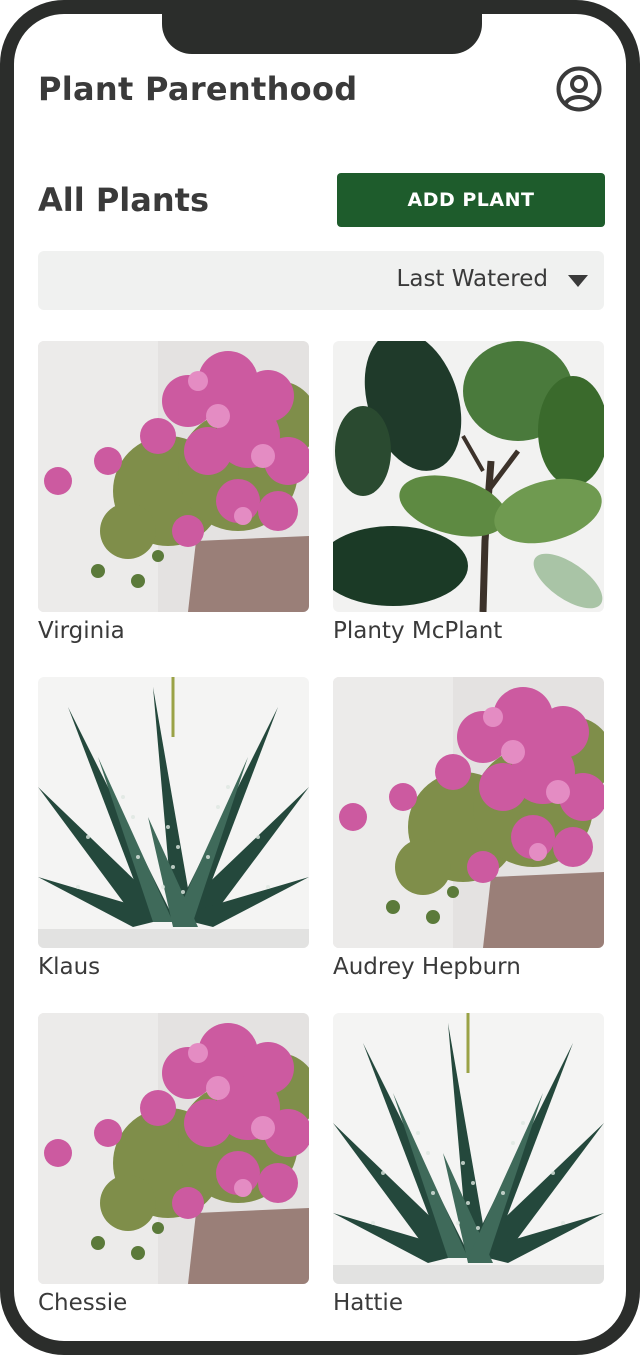  What do you see at coordinates (427, 967) in the screenshot?
I see `plant-name: Audrey Hepburn` at bounding box center [427, 967].